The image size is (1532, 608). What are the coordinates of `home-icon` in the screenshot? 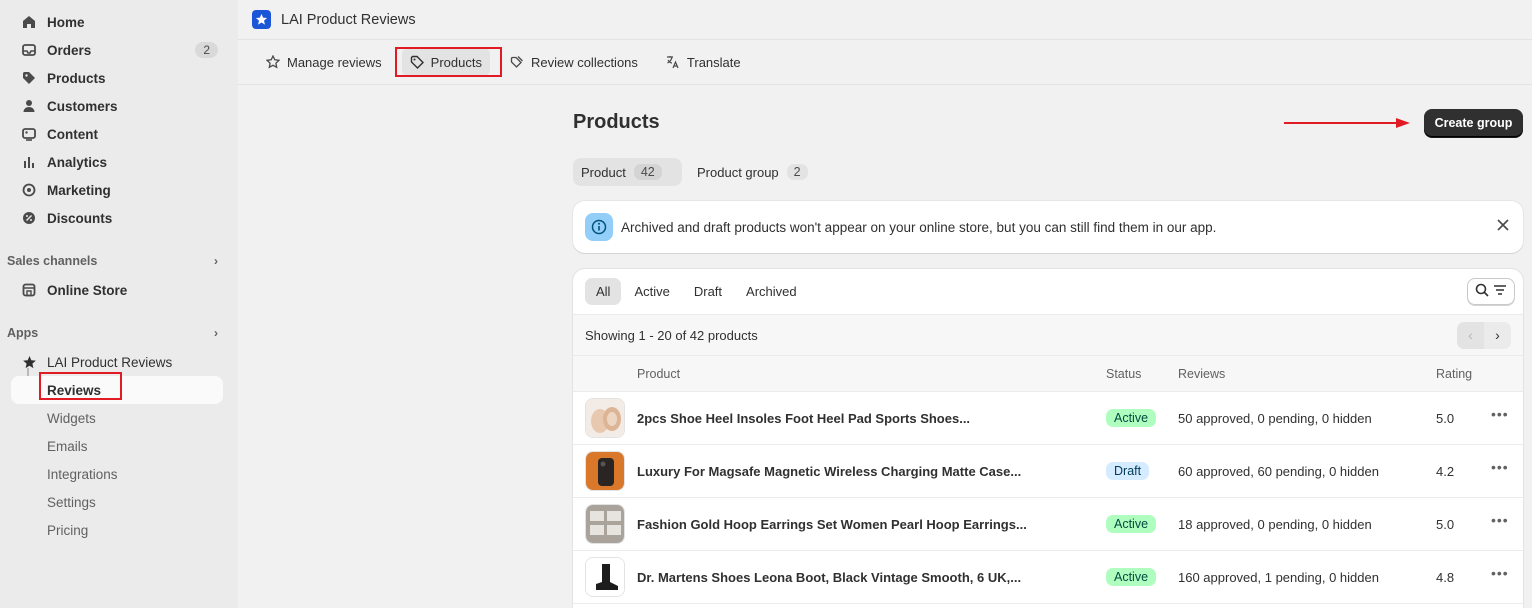 It's located at (29, 22).